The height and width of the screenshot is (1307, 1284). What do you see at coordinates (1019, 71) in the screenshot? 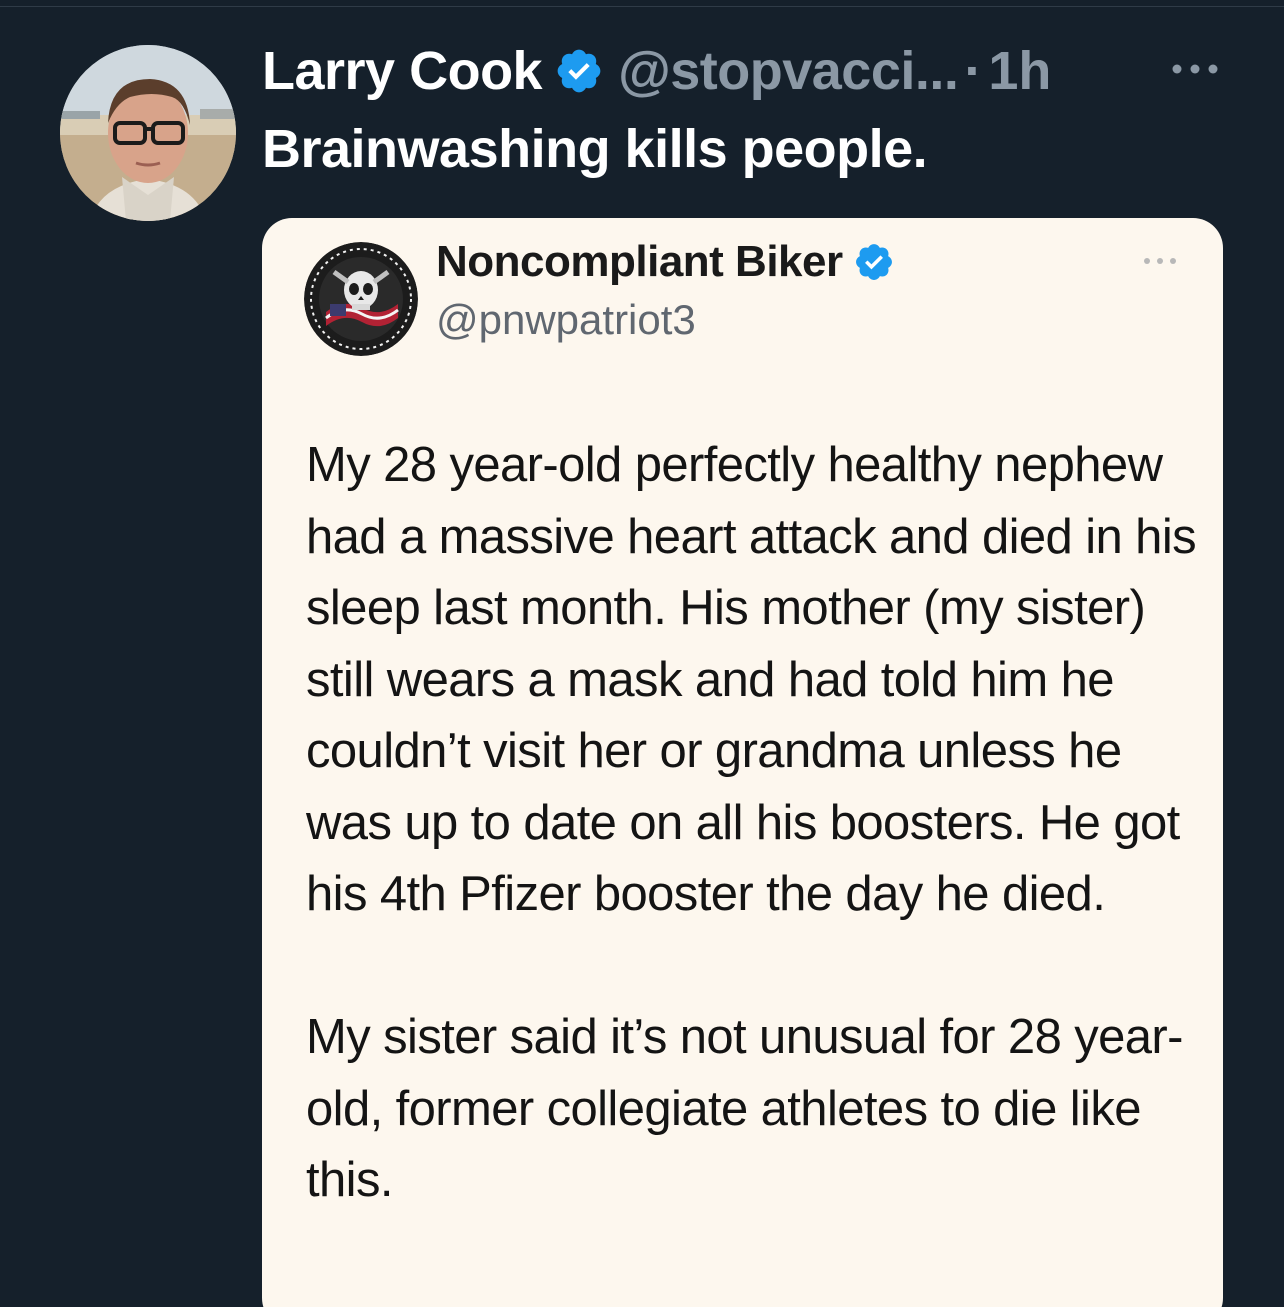
I see `tweet-timestamp: 1h` at bounding box center [1019, 71].